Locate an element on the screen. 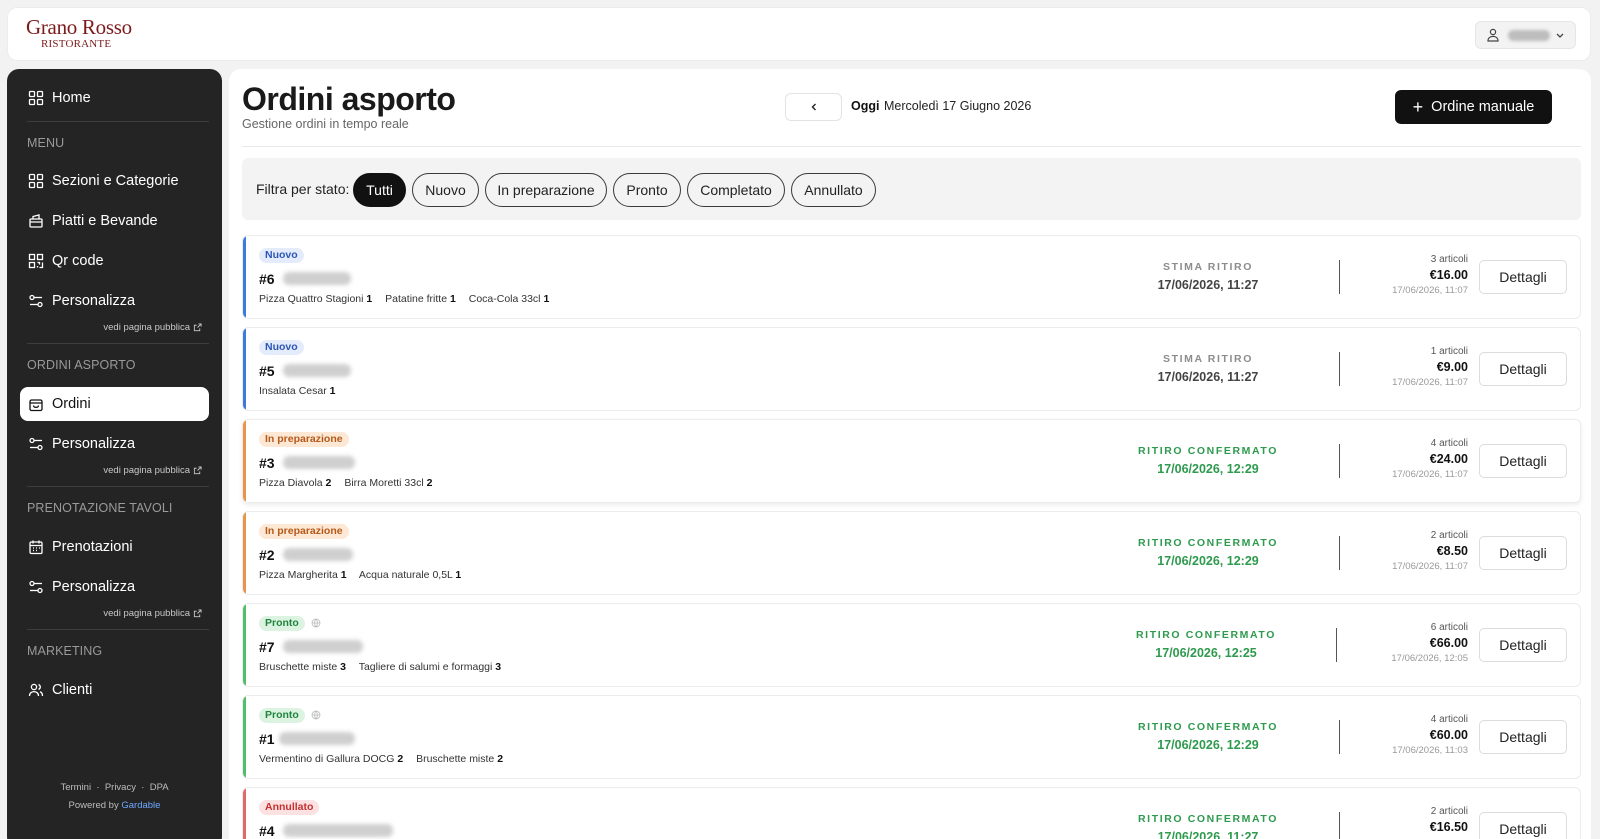  sidebar-item-personalizza-ordini: Personalizza is located at coordinates (114, 444).